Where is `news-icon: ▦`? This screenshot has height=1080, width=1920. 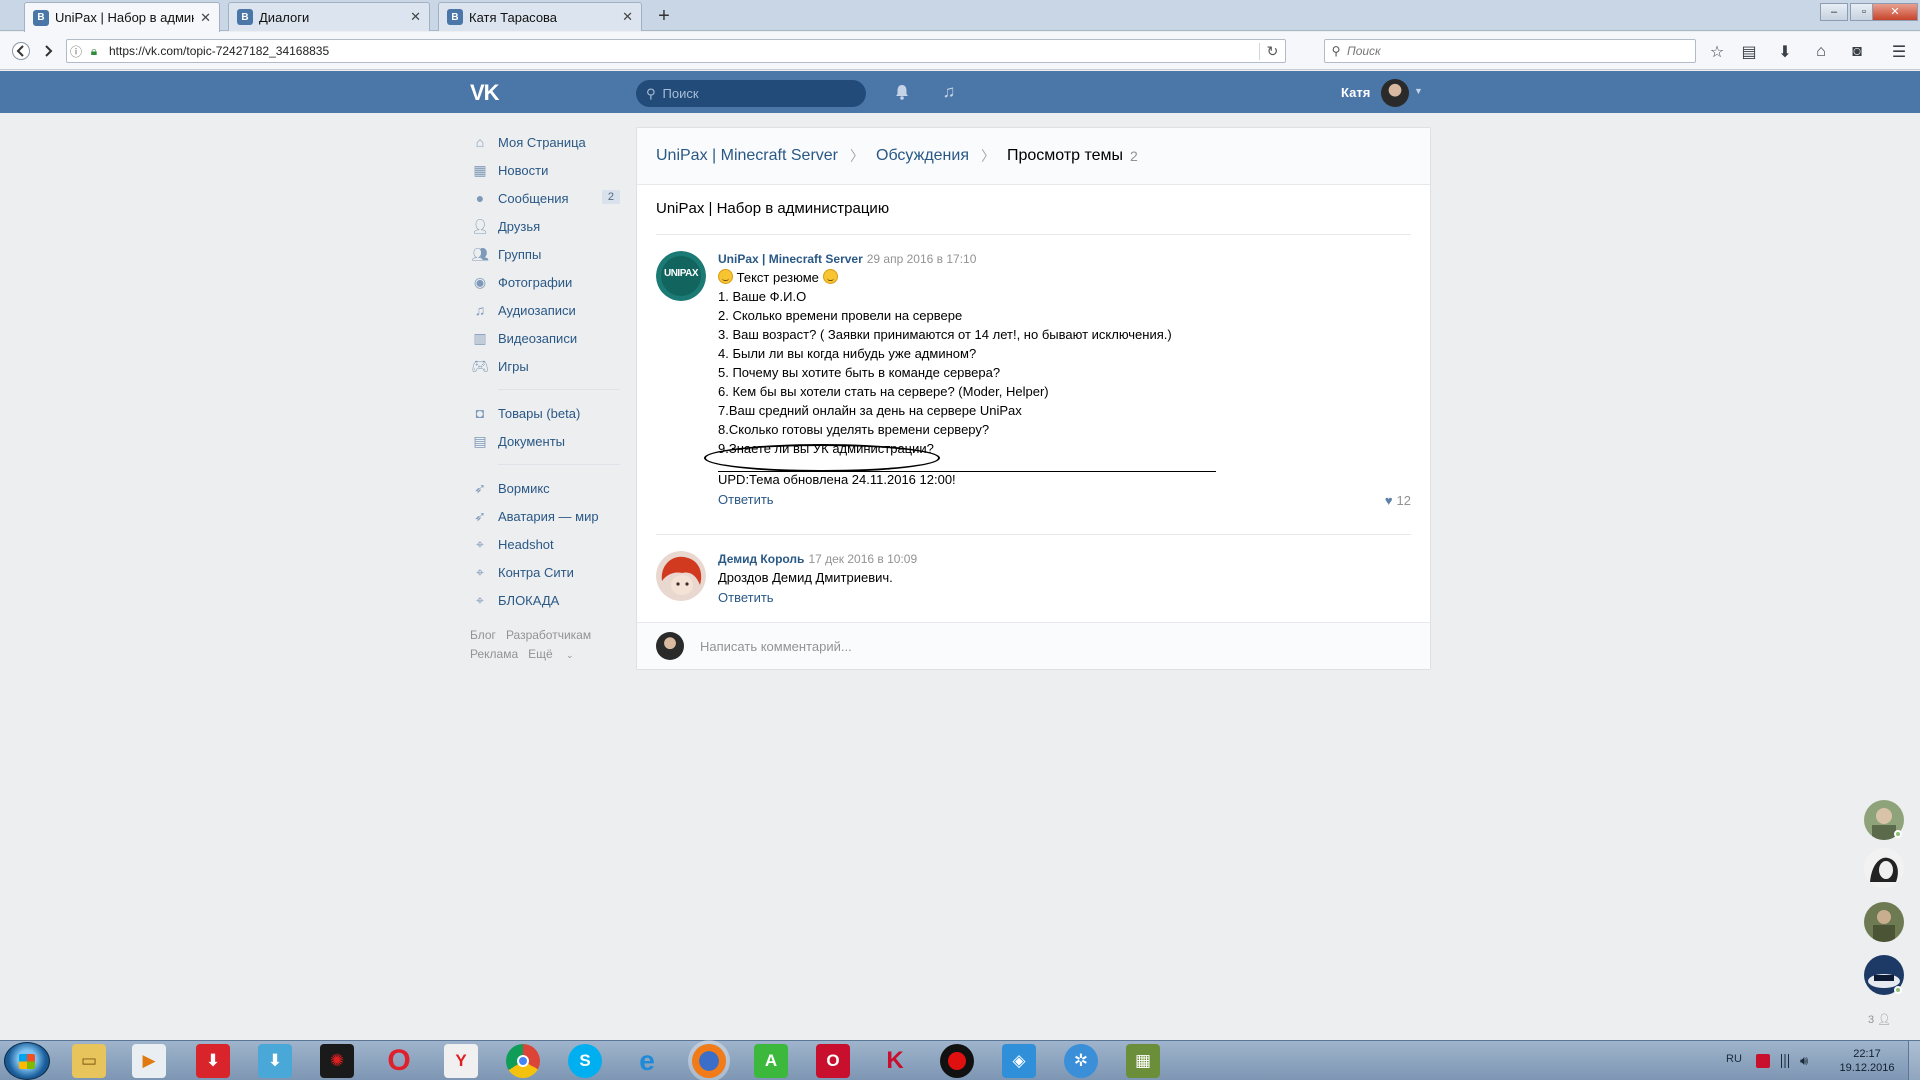
news-icon: ▦ is located at coordinates (480, 169).